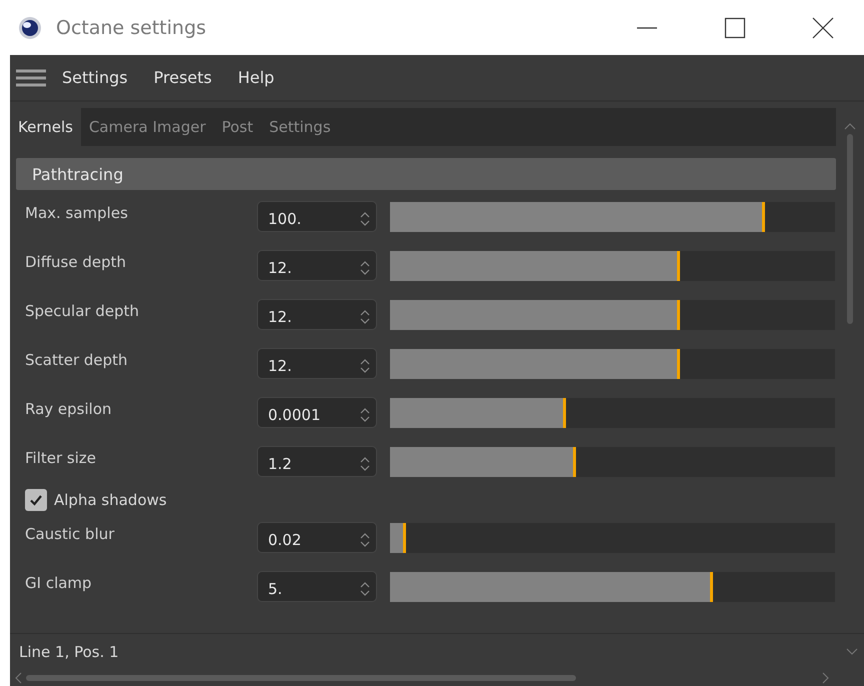 Image resolution: width=864 pixels, height=686 pixels. What do you see at coordinates (426, 174) in the screenshot?
I see `section-header: Pathtracing` at bounding box center [426, 174].